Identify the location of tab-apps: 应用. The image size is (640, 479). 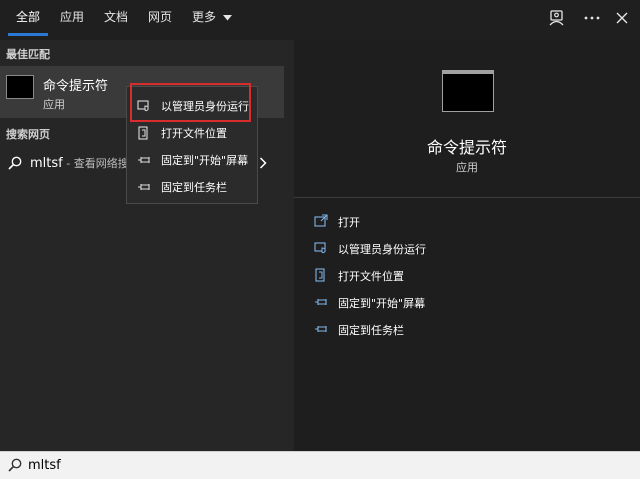
(72, 18).